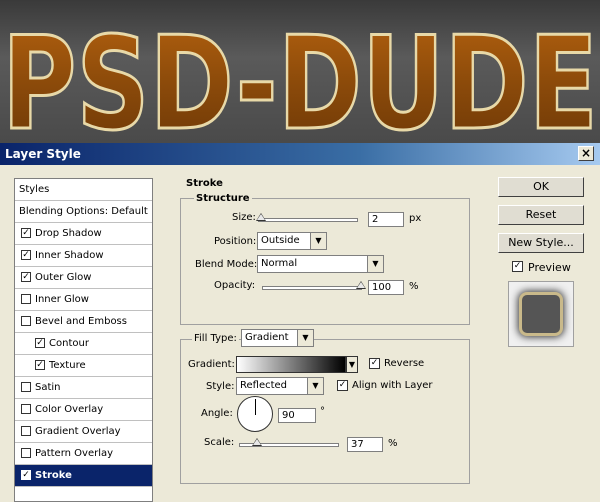 The image size is (600, 502). Describe the element at coordinates (342, 385) in the screenshot. I see `align-with-layer-checkbox: ✓` at that location.